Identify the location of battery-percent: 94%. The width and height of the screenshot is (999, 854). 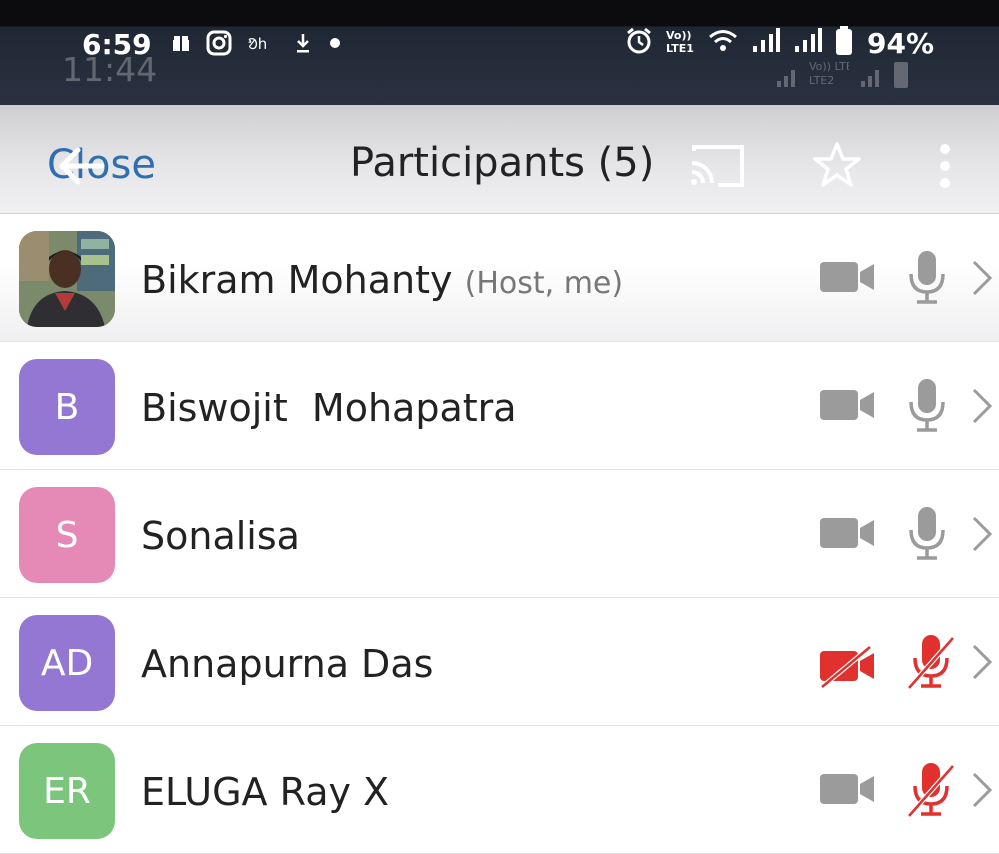
(901, 43).